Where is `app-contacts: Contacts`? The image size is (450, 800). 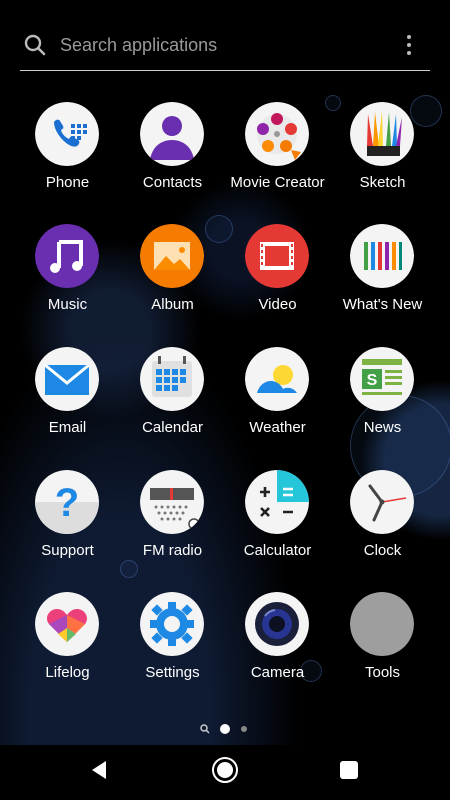
app-contacts: Contacts is located at coordinates (172, 157).